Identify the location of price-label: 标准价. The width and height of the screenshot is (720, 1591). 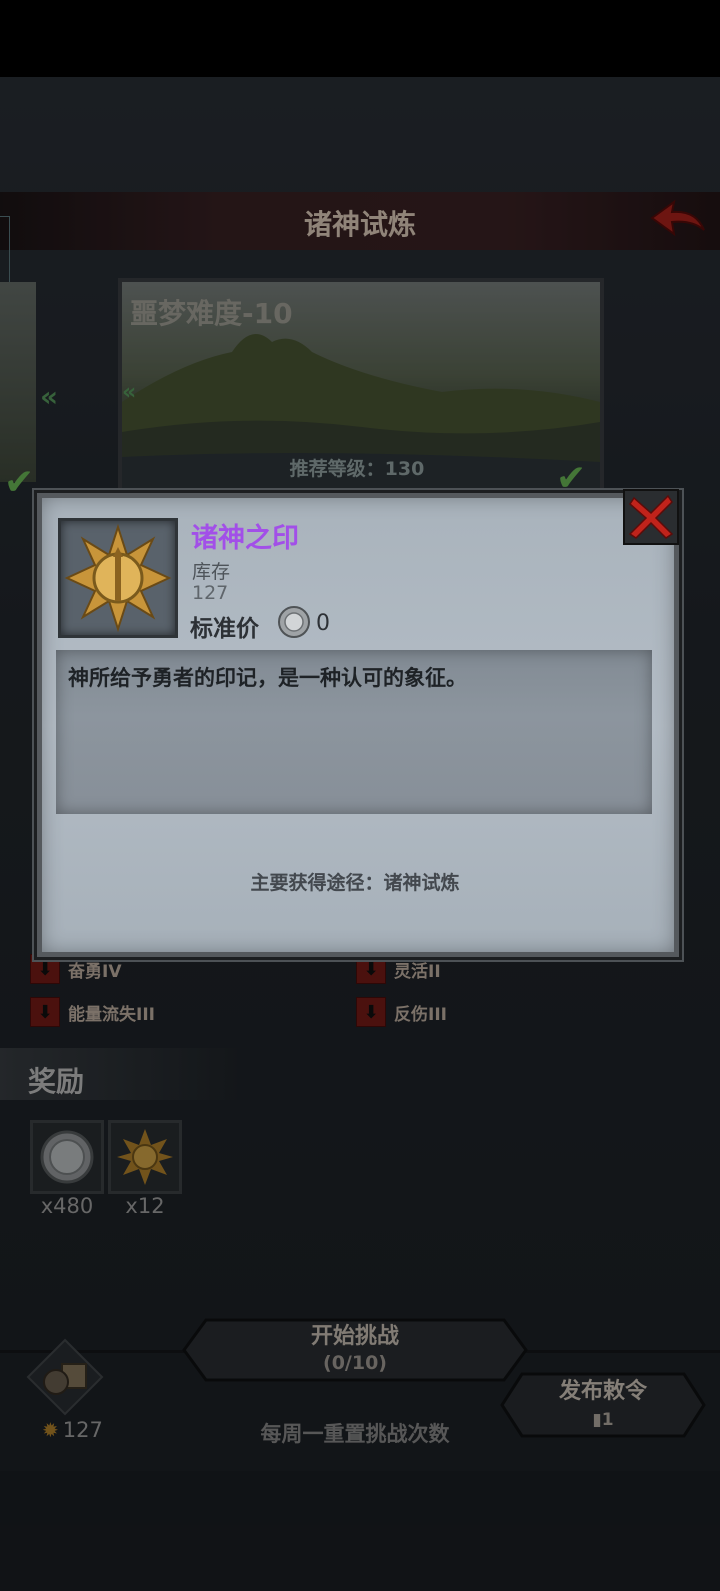
(224, 629).